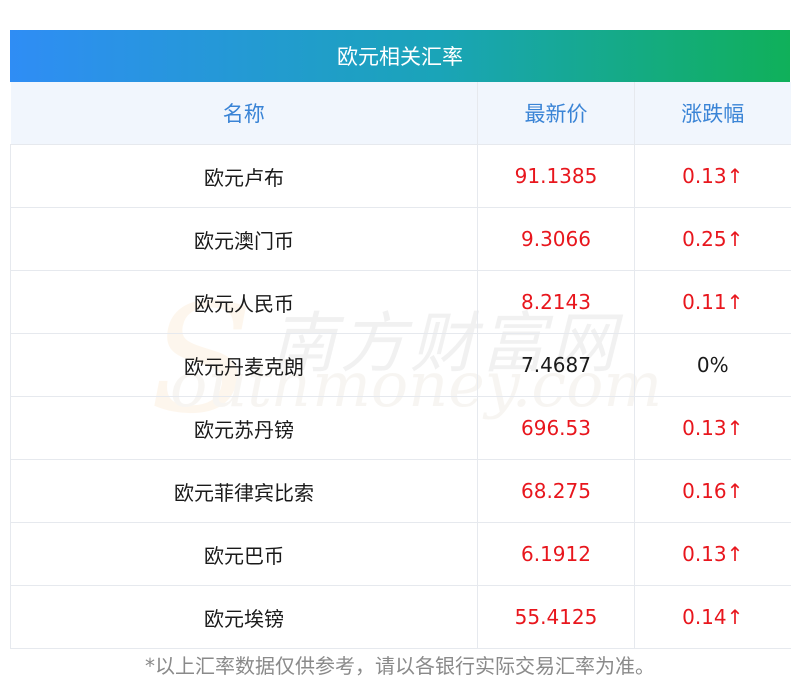 Image resolution: width=800 pixels, height=697 pixels. Describe the element at coordinates (556, 302) in the screenshot. I see `latest-price: 8.2143` at that location.